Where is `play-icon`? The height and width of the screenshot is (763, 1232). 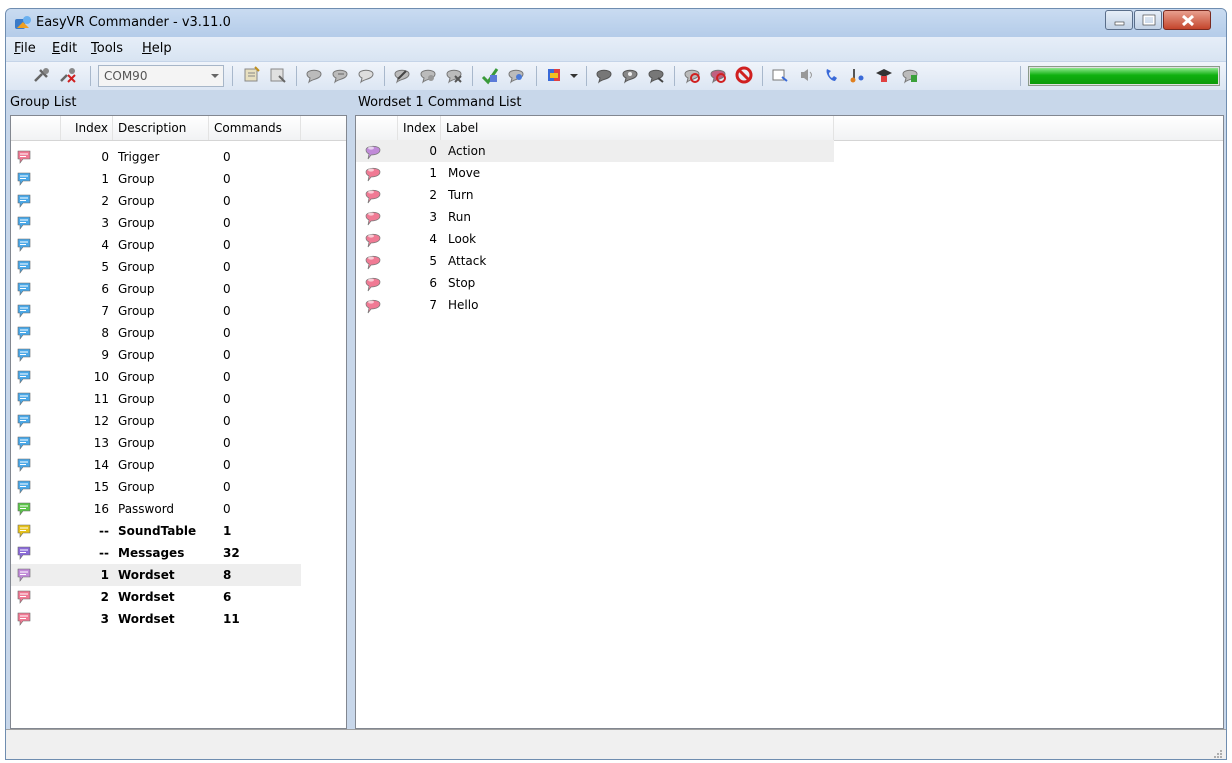 play-icon is located at coordinates (806, 75).